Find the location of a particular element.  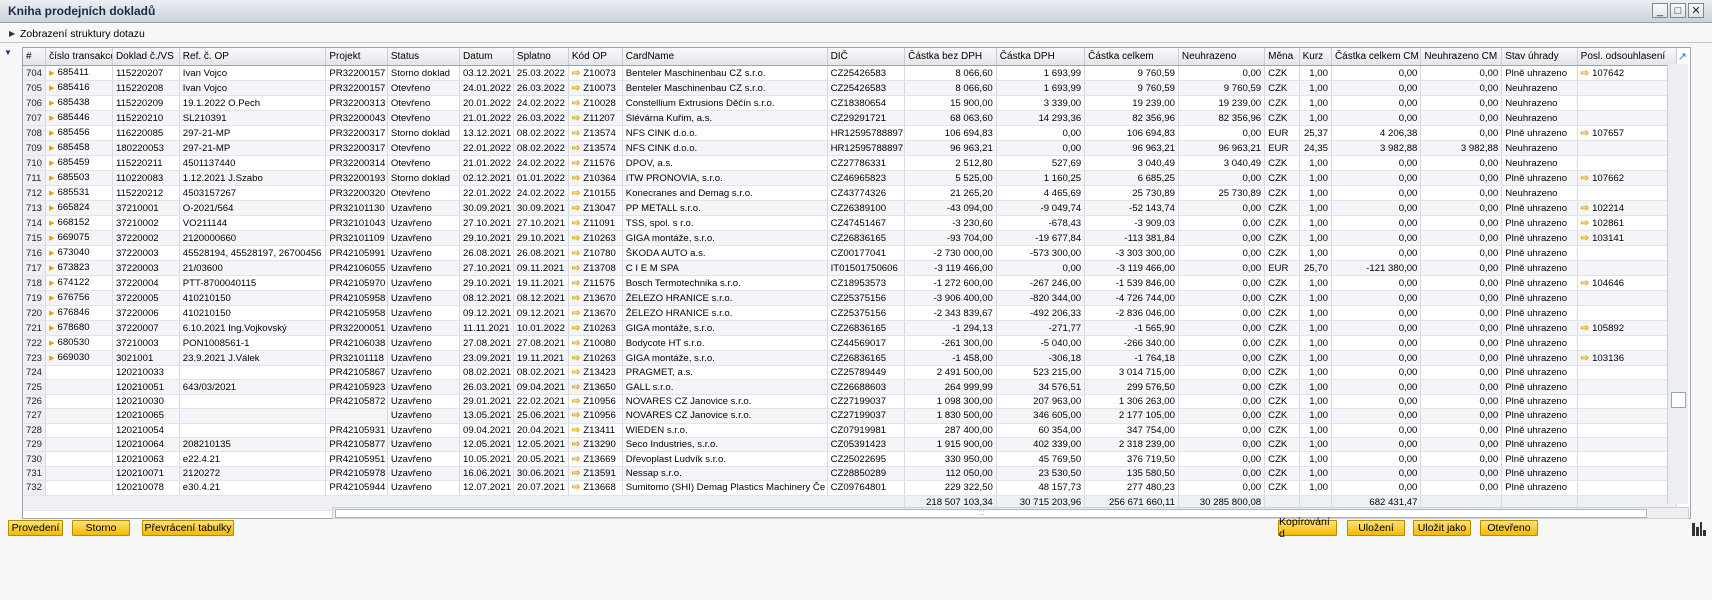

column-header-19: Stav úhrady is located at coordinates (1539, 57).